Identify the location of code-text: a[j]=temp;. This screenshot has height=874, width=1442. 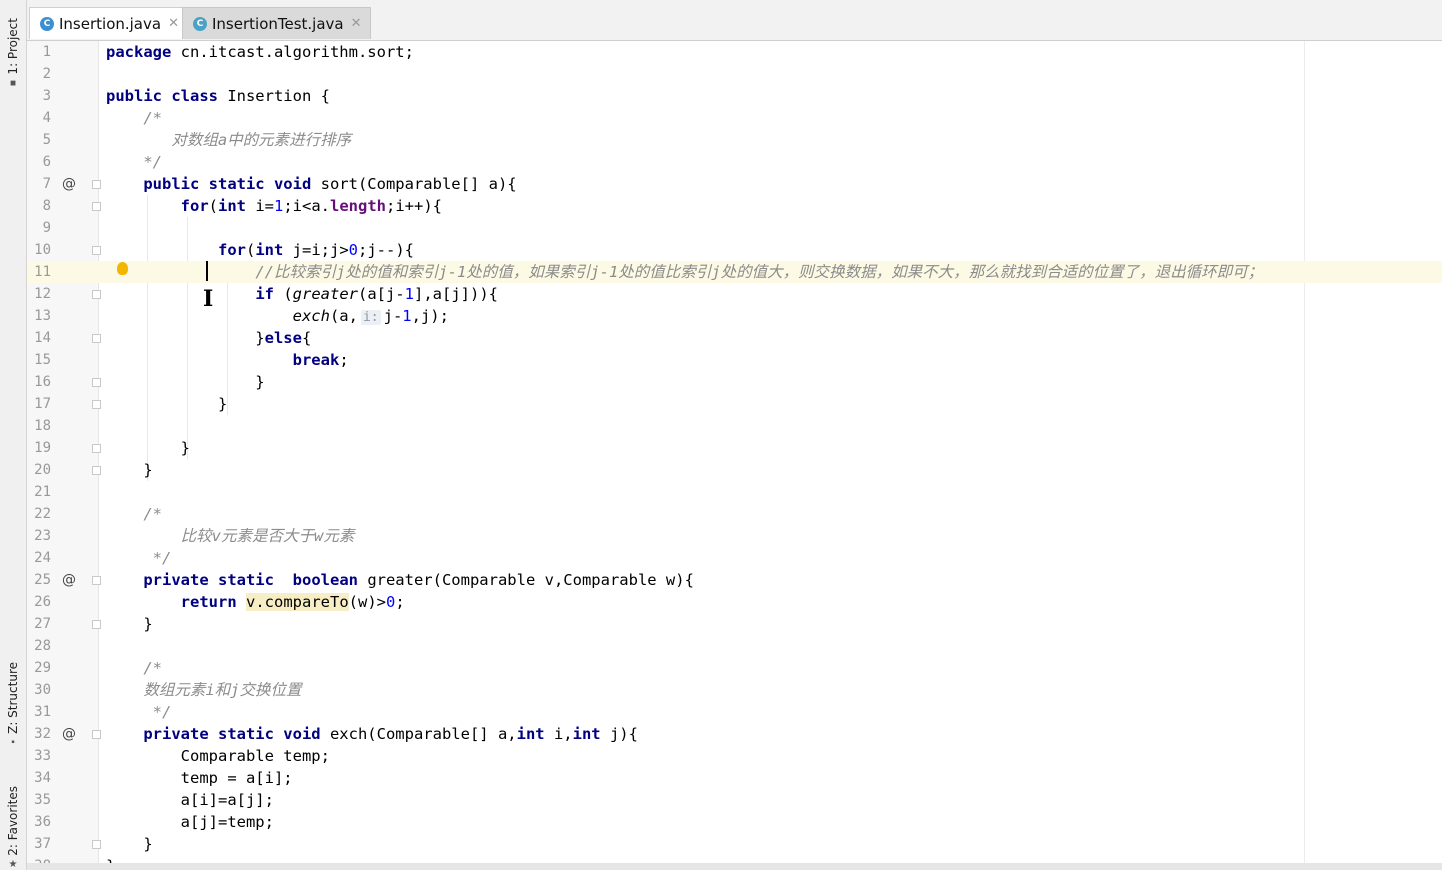
(190, 822).